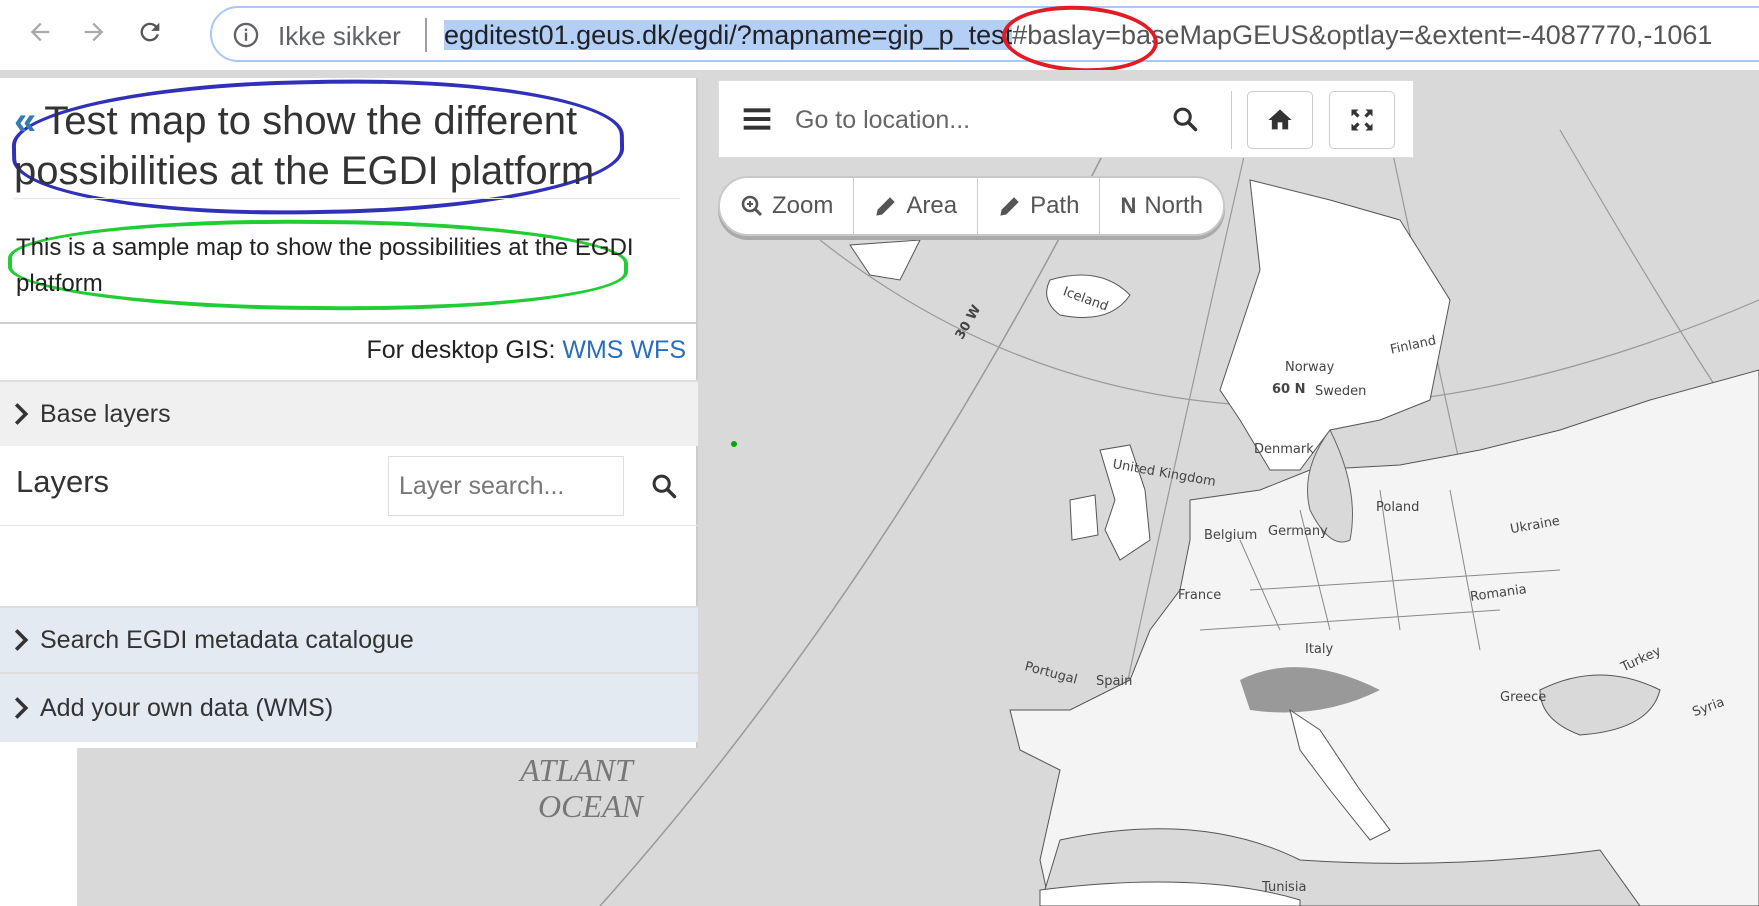  I want to click on map-label-tunisia: Tunisia, so click(1284, 887).